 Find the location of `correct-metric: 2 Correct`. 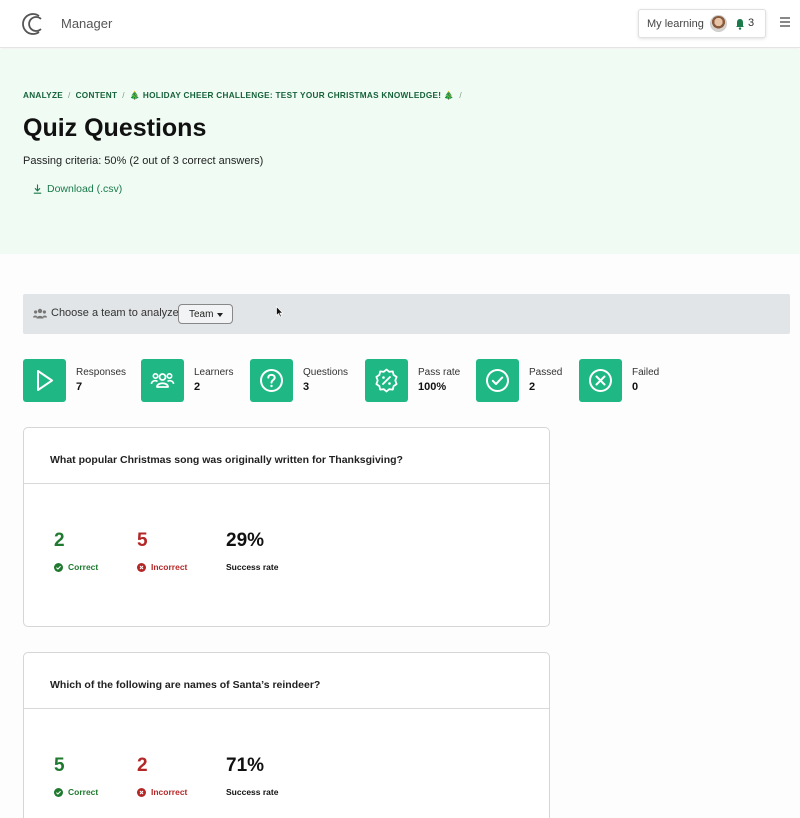

correct-metric: 2 Correct is located at coordinates (76, 551).